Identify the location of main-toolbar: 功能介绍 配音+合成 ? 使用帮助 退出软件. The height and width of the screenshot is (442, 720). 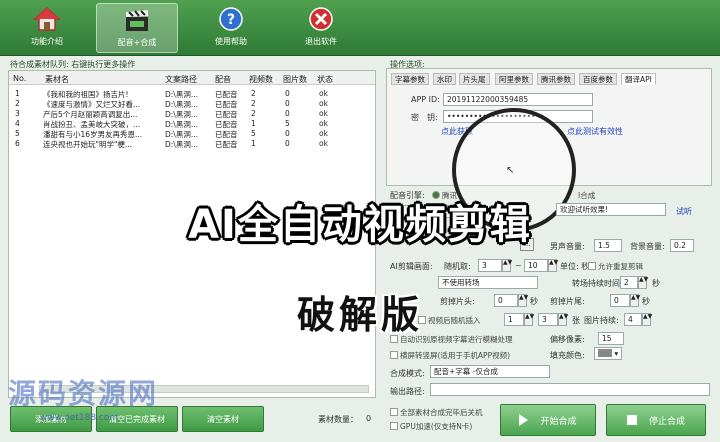
(360, 28).